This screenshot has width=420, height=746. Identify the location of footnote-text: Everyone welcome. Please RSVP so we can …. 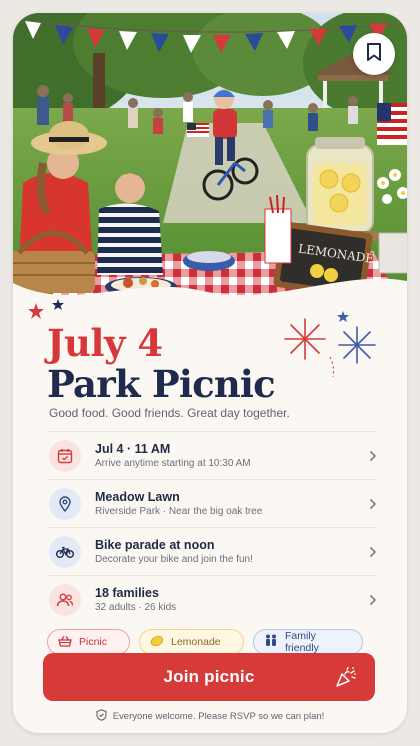
(218, 716).